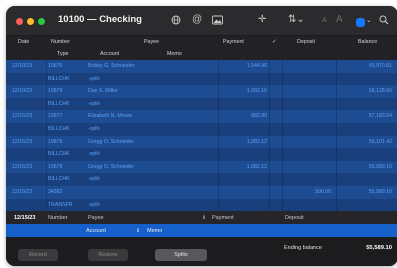 Image resolution: width=397 pixels, height=268 pixels. Describe the element at coordinates (55, 141) in the screenshot. I see `number-cell: 10878` at that location.